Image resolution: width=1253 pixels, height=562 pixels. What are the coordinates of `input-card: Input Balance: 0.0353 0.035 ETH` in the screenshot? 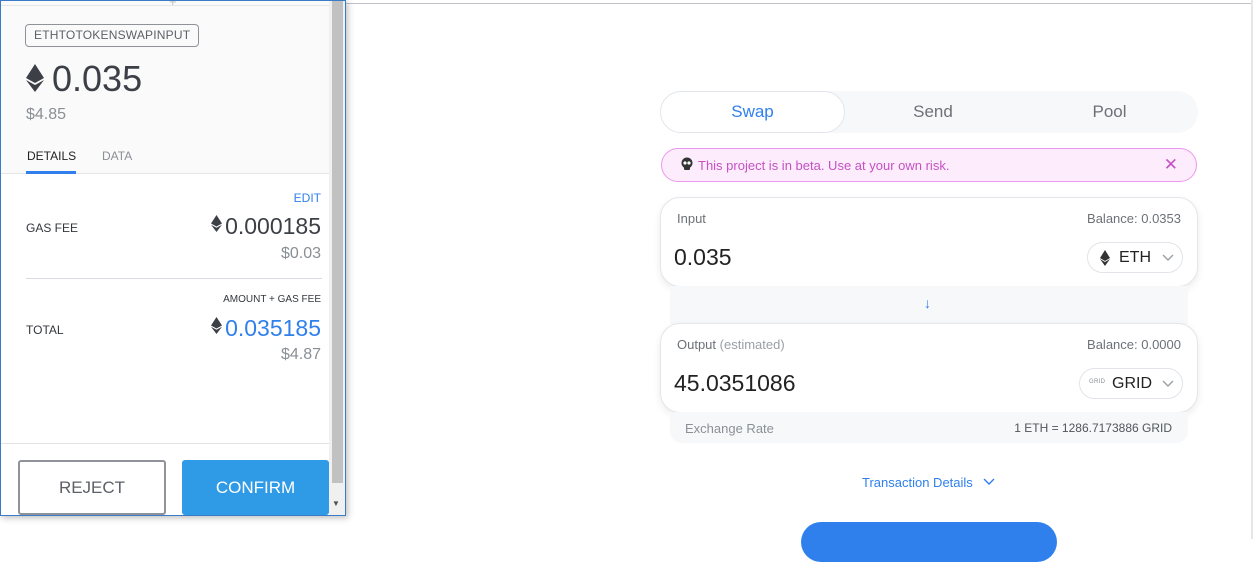 It's located at (929, 242).